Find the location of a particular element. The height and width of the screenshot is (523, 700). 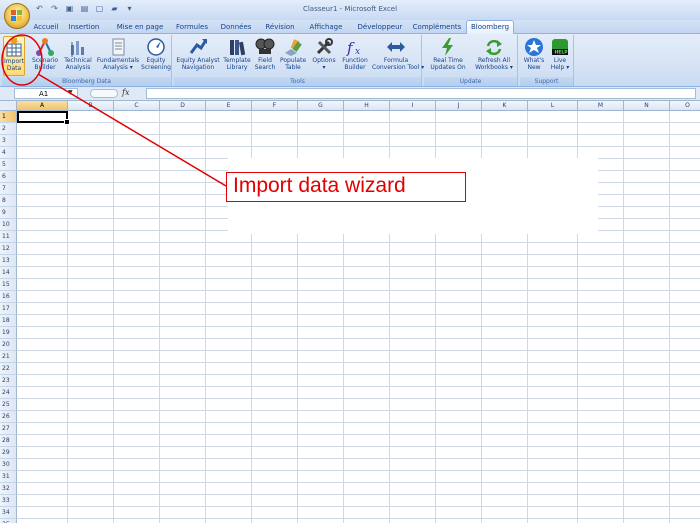

row-header-14: 14 is located at coordinates (8, 273).